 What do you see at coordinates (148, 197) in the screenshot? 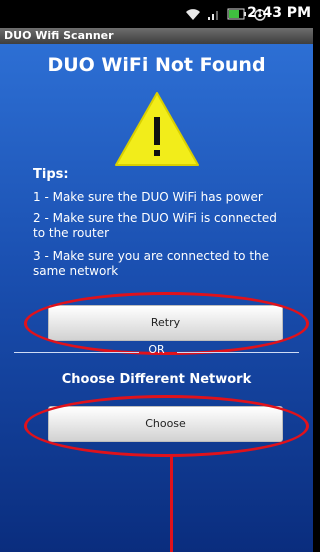
I see `tip-item-1: 1 - Make sure the DUO WiFi has power` at bounding box center [148, 197].